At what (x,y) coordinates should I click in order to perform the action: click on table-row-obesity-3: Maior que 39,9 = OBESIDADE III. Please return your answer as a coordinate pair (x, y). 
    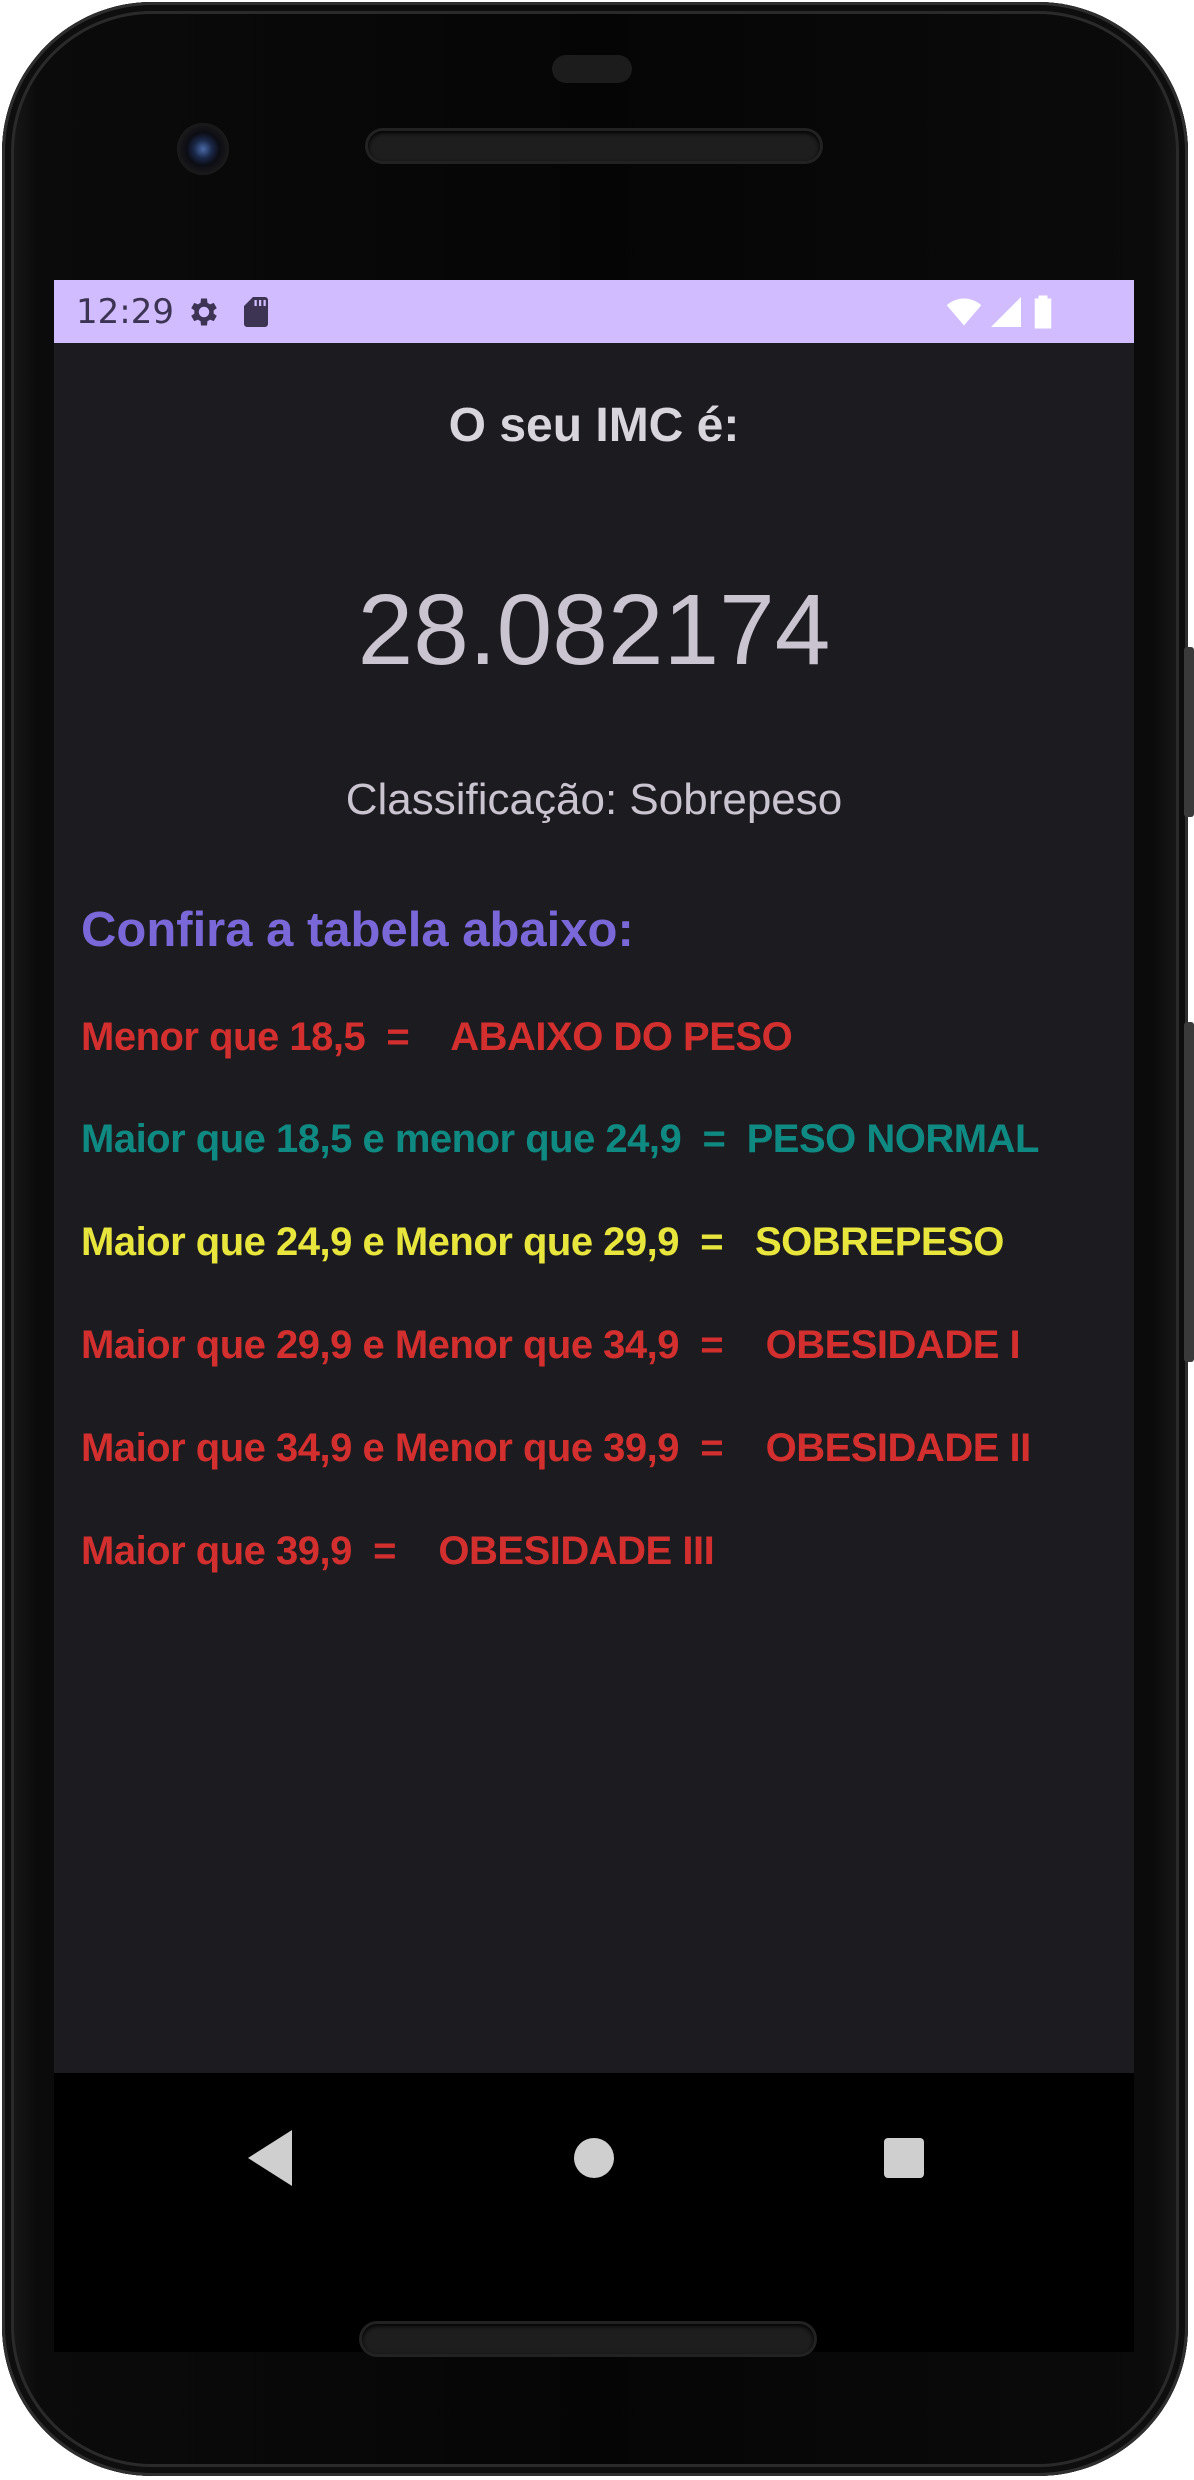
    Looking at the image, I should click on (398, 1551).